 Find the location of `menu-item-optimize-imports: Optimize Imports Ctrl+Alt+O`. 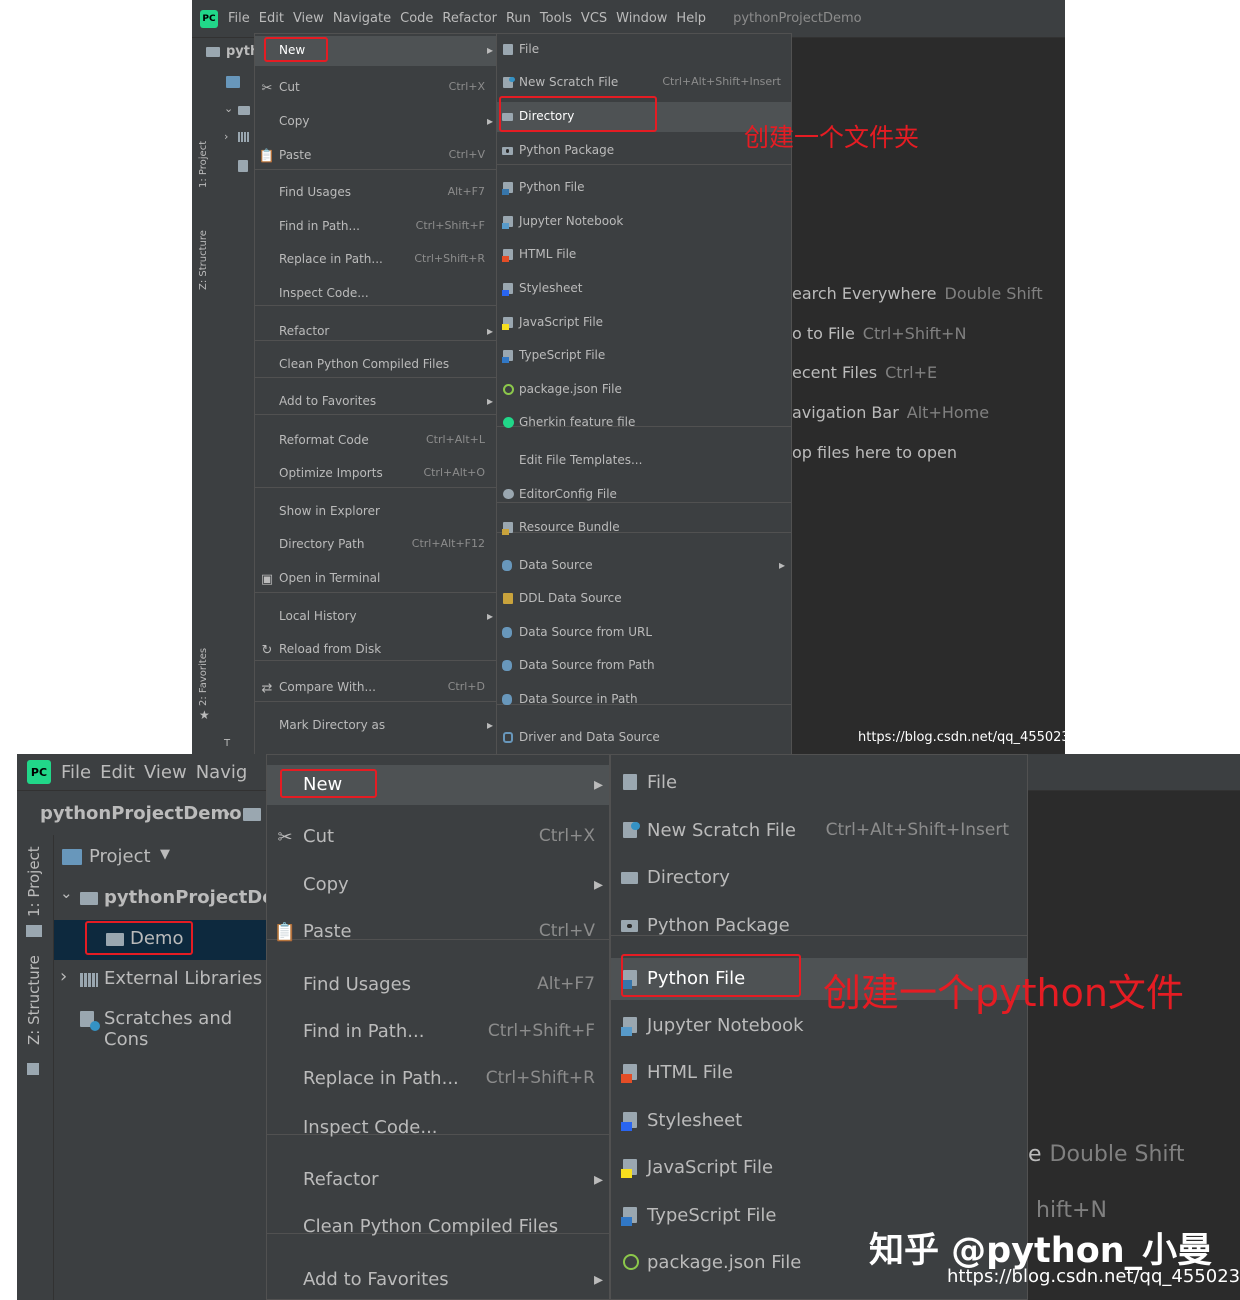

menu-item-optimize-imports: Optimize Imports Ctrl+Alt+O is located at coordinates (376, 474).